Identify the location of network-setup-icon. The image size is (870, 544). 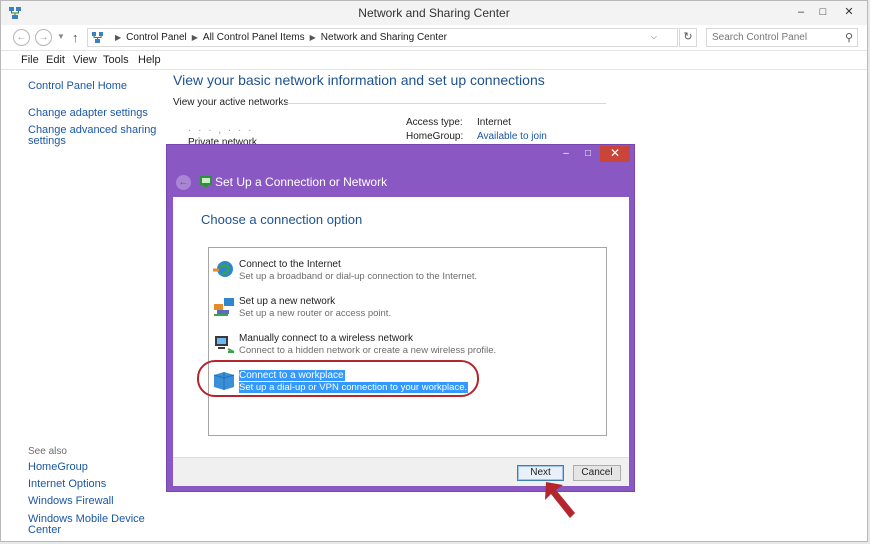
(206, 181).